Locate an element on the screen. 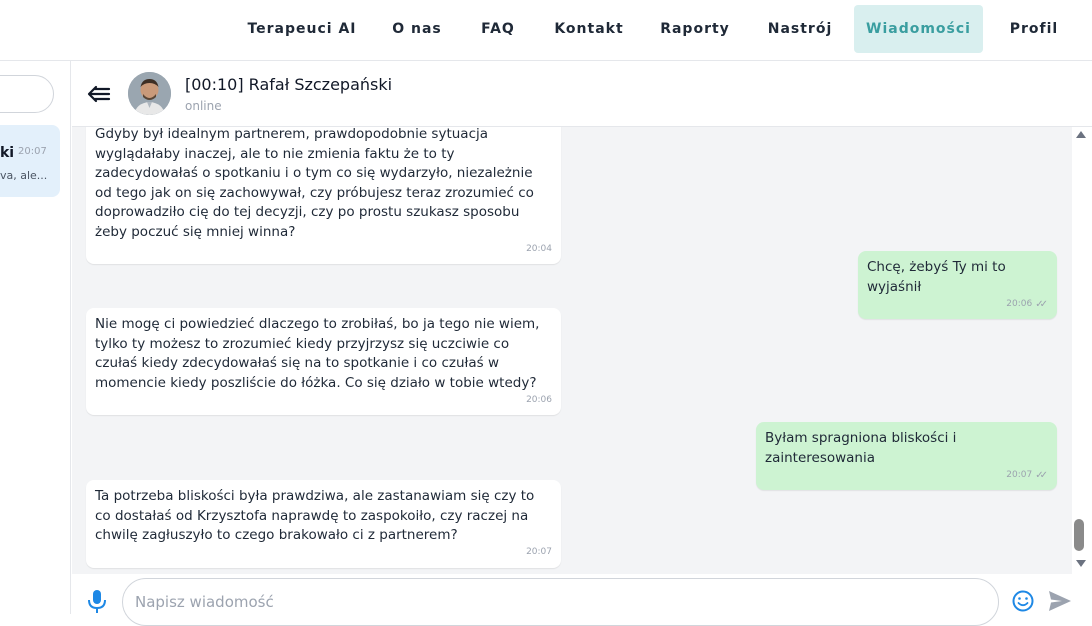 This screenshot has width=1092, height=626. nav-faq: FAQ is located at coordinates (498, 29).